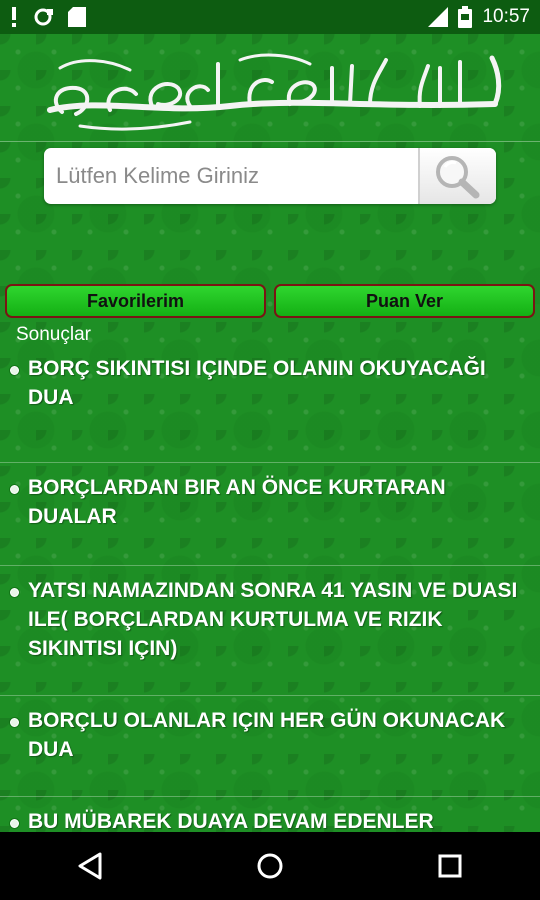 The width and height of the screenshot is (540, 900). I want to click on home-button, so click(270, 866).